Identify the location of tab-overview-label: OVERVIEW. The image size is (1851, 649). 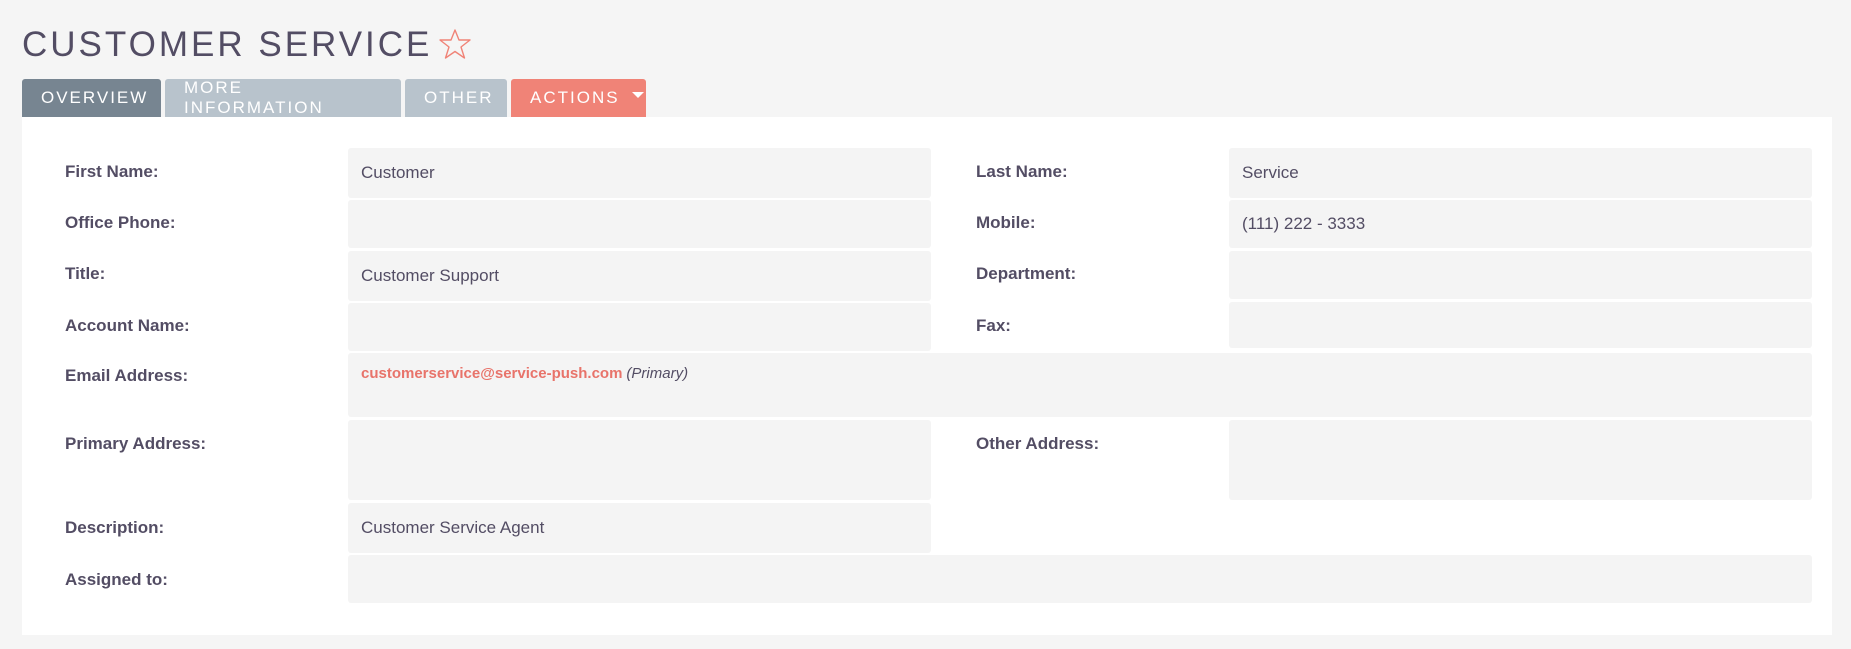
(95, 97).